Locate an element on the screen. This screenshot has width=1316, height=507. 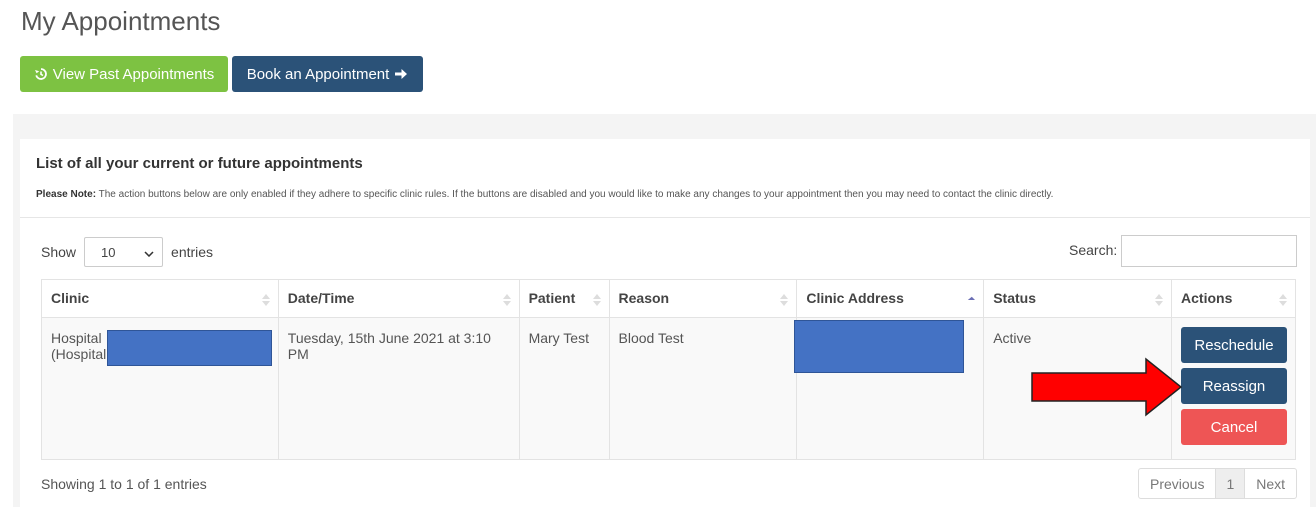
note-label: Please Note: is located at coordinates (66, 194).